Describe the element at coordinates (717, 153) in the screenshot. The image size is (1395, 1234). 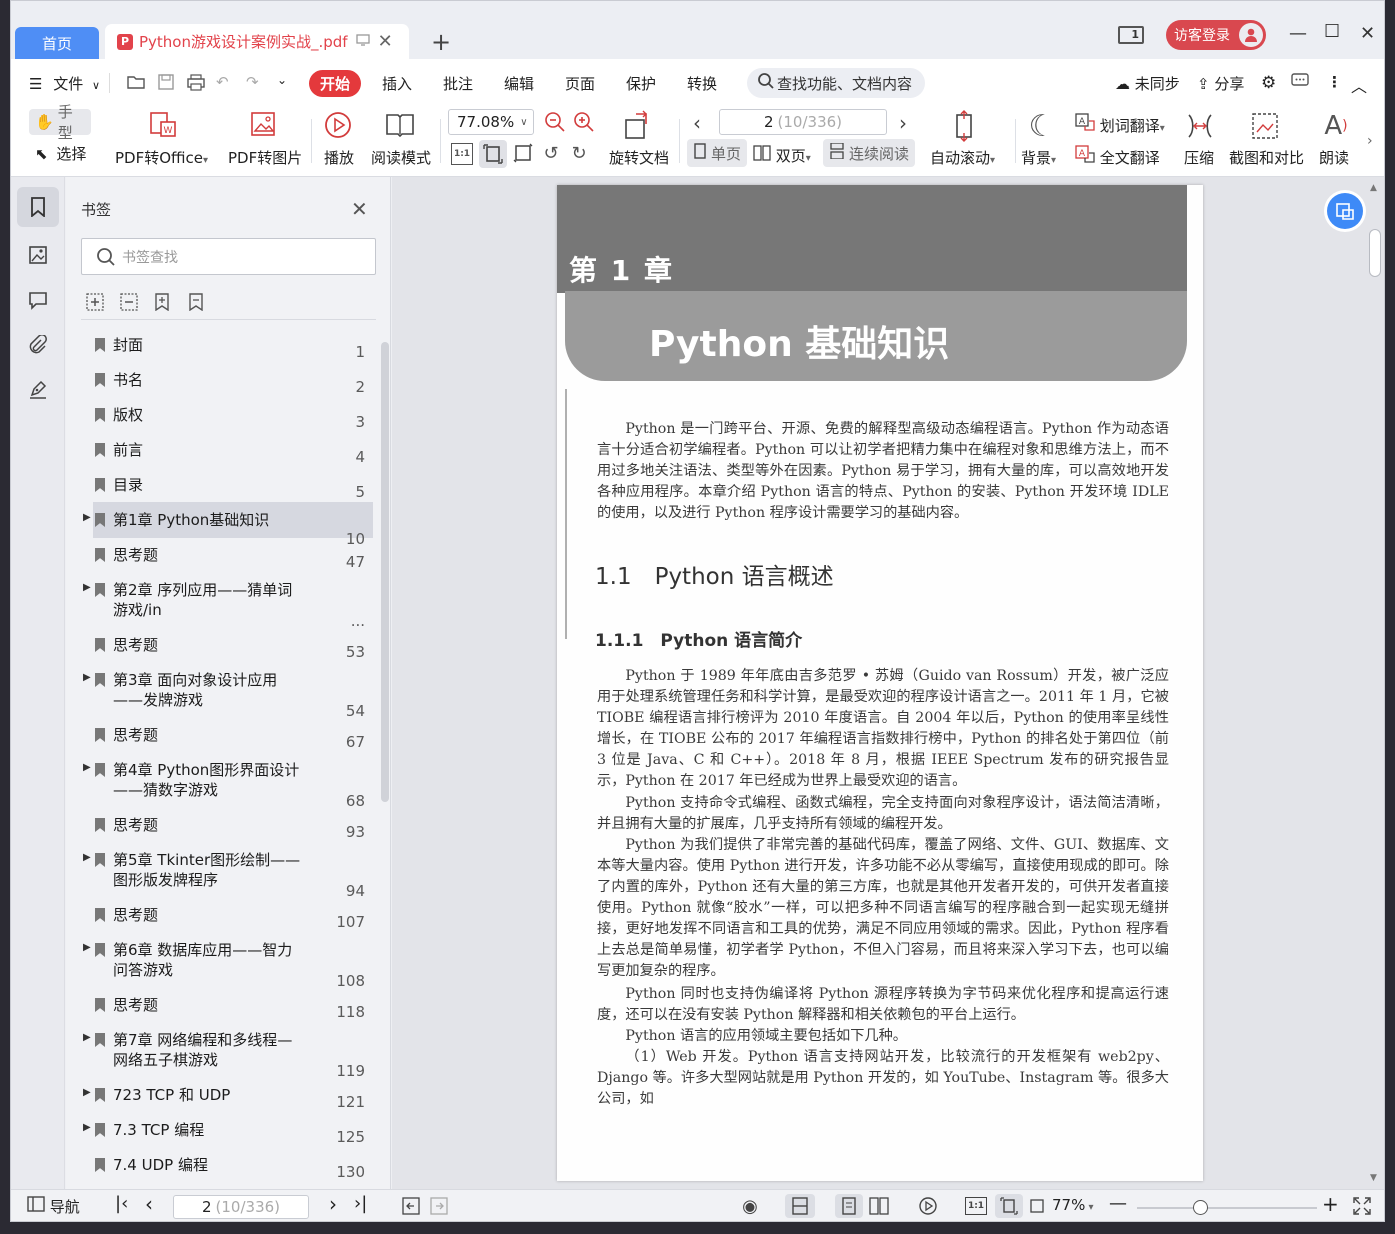
I see `single-page-button: 单页` at that location.